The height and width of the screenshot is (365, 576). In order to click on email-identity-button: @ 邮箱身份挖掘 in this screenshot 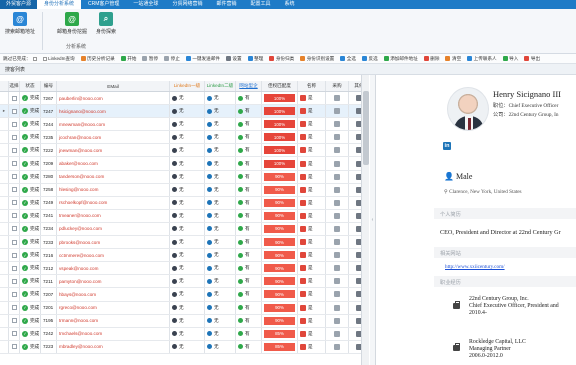, I will do `click(72, 23)`.